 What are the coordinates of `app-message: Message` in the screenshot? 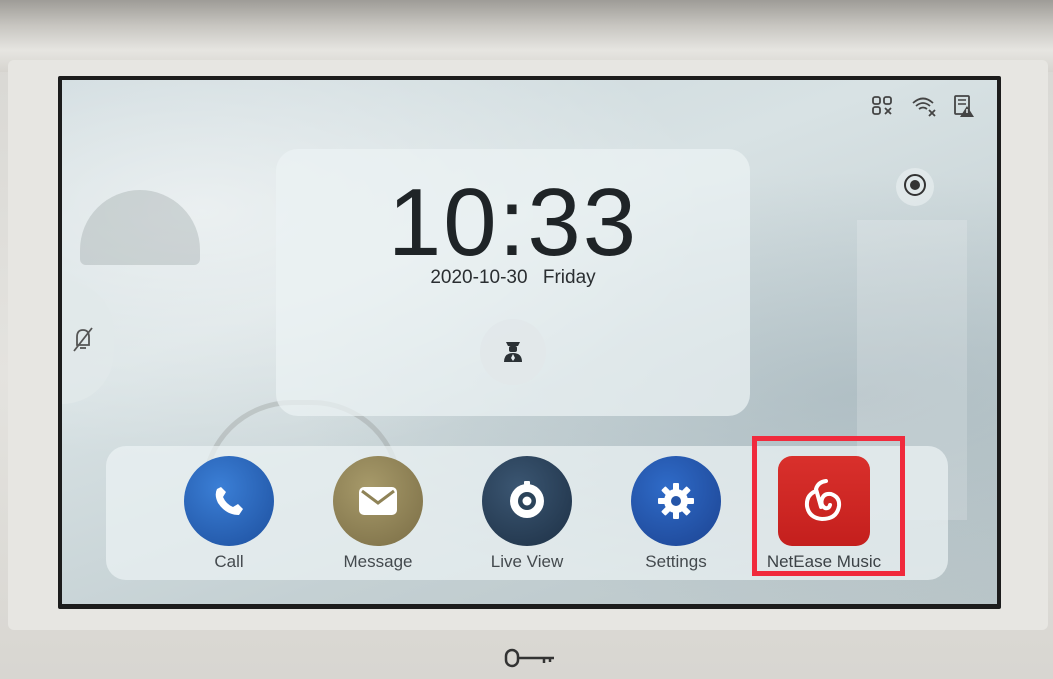 It's located at (378, 514).